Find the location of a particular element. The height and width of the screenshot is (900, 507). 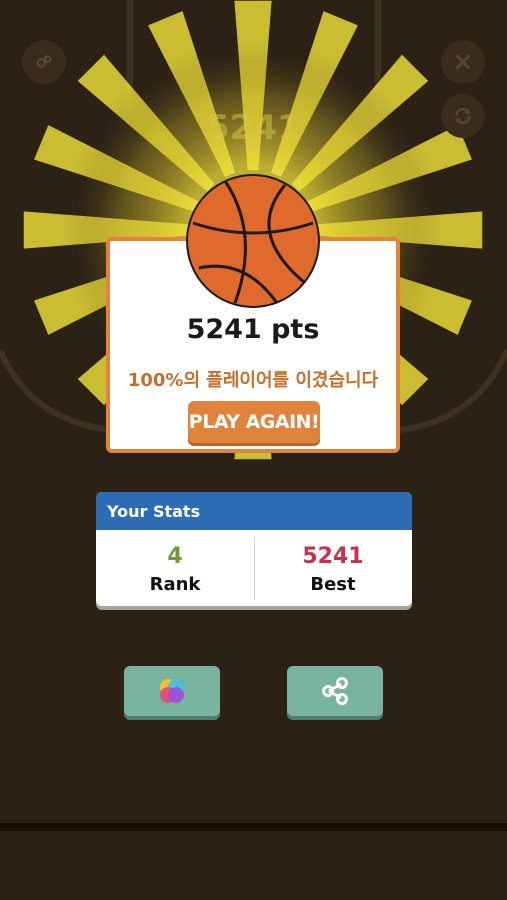

play-again-button: PLAY AGAIN! is located at coordinates (254, 422).